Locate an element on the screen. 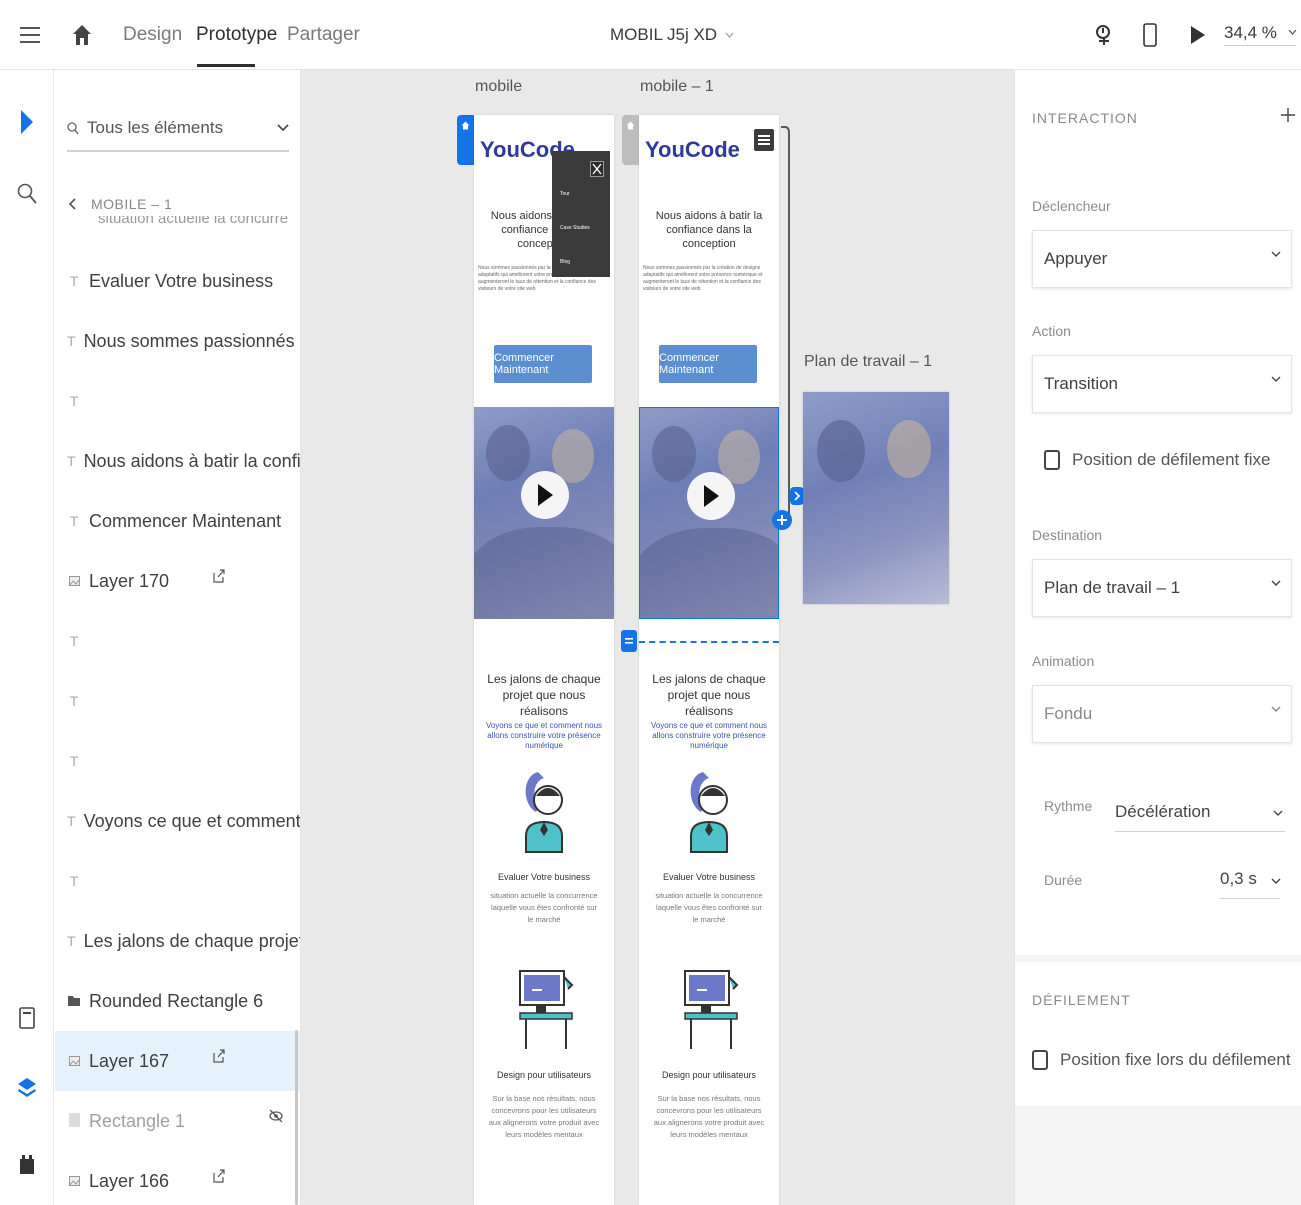 Image resolution: width=1301 pixels, height=1205 pixels. play-preview-icon is located at coordinates (1198, 35).